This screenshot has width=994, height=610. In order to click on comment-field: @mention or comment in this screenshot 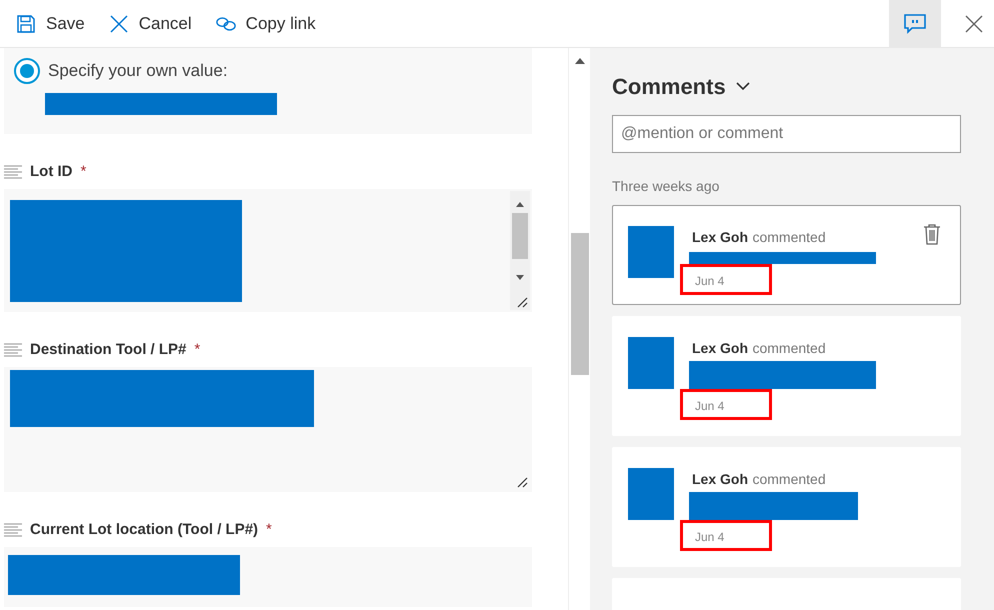, I will do `click(786, 134)`.